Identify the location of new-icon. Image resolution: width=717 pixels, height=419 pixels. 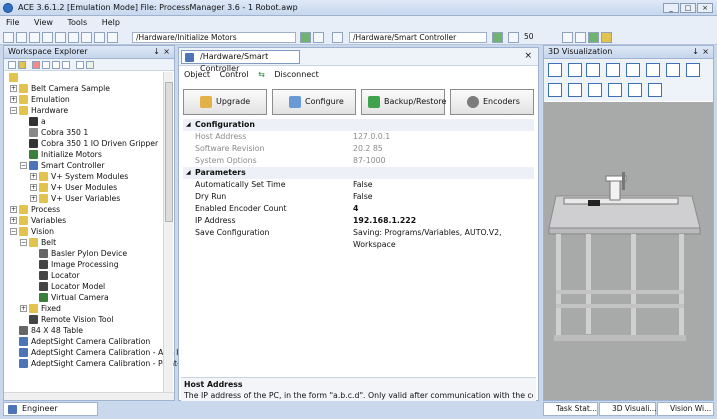
(12, 65).